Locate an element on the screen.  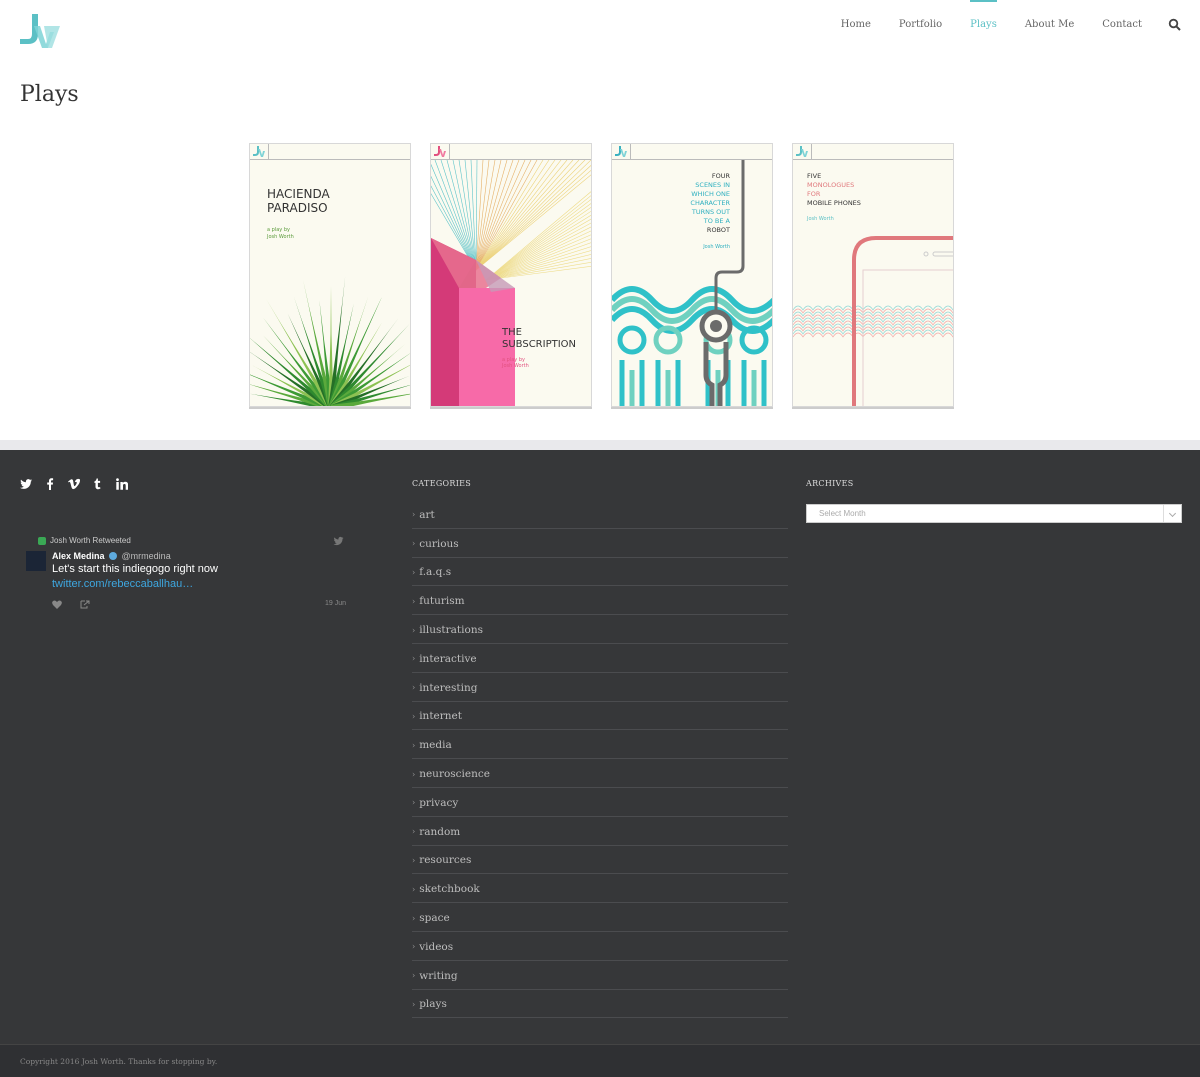
category-link: › interactive is located at coordinates (600, 658).